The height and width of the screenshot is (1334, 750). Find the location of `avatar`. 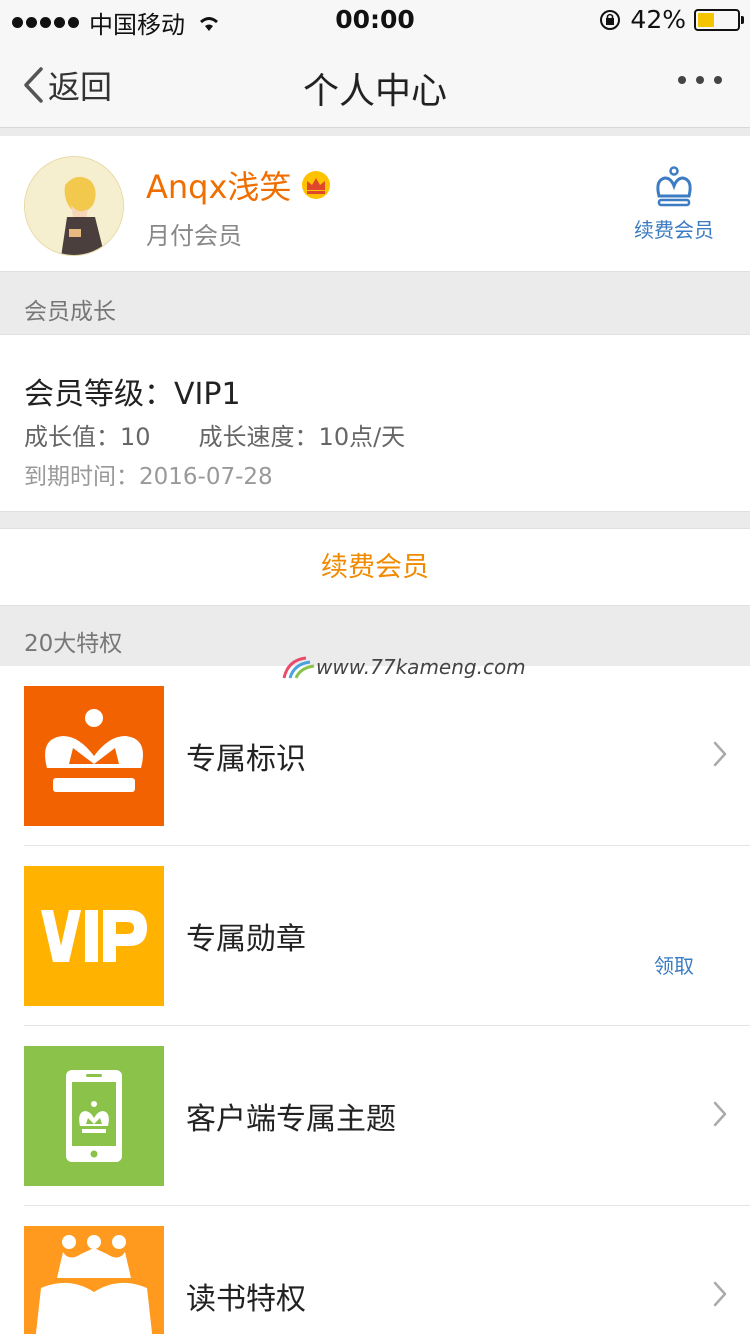

avatar is located at coordinates (74, 206).